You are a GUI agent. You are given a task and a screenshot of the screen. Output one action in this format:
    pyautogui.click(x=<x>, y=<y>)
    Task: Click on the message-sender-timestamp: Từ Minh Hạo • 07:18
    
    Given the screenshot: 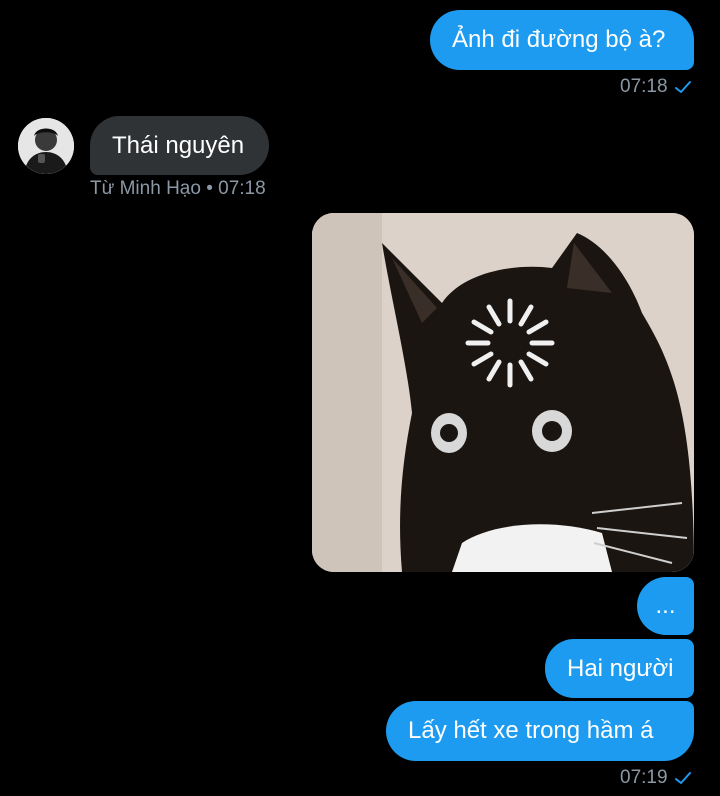 What is the action you would take?
    pyautogui.click(x=178, y=188)
    